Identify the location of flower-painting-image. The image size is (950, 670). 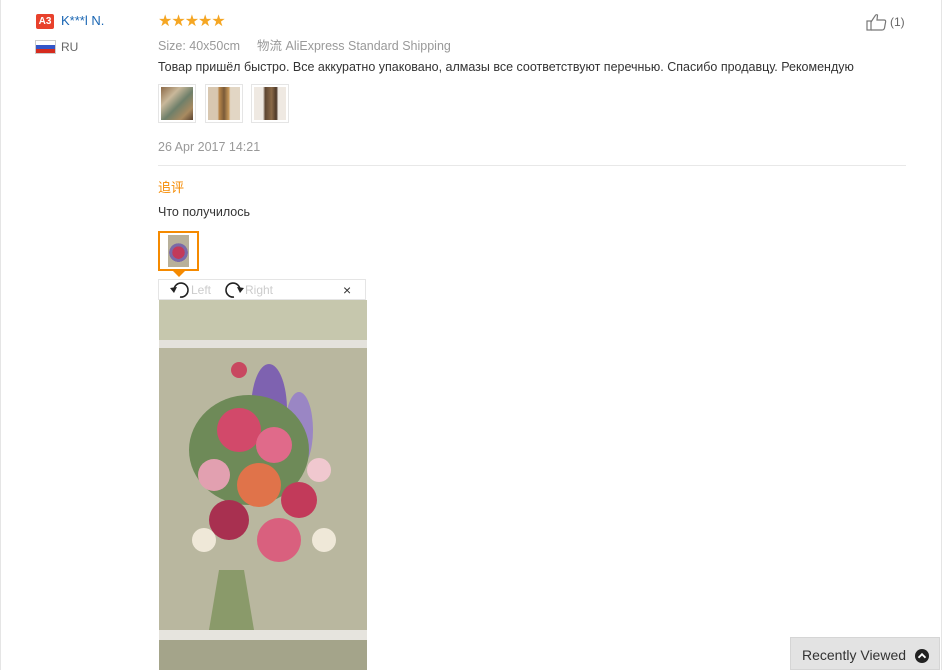
(263, 485).